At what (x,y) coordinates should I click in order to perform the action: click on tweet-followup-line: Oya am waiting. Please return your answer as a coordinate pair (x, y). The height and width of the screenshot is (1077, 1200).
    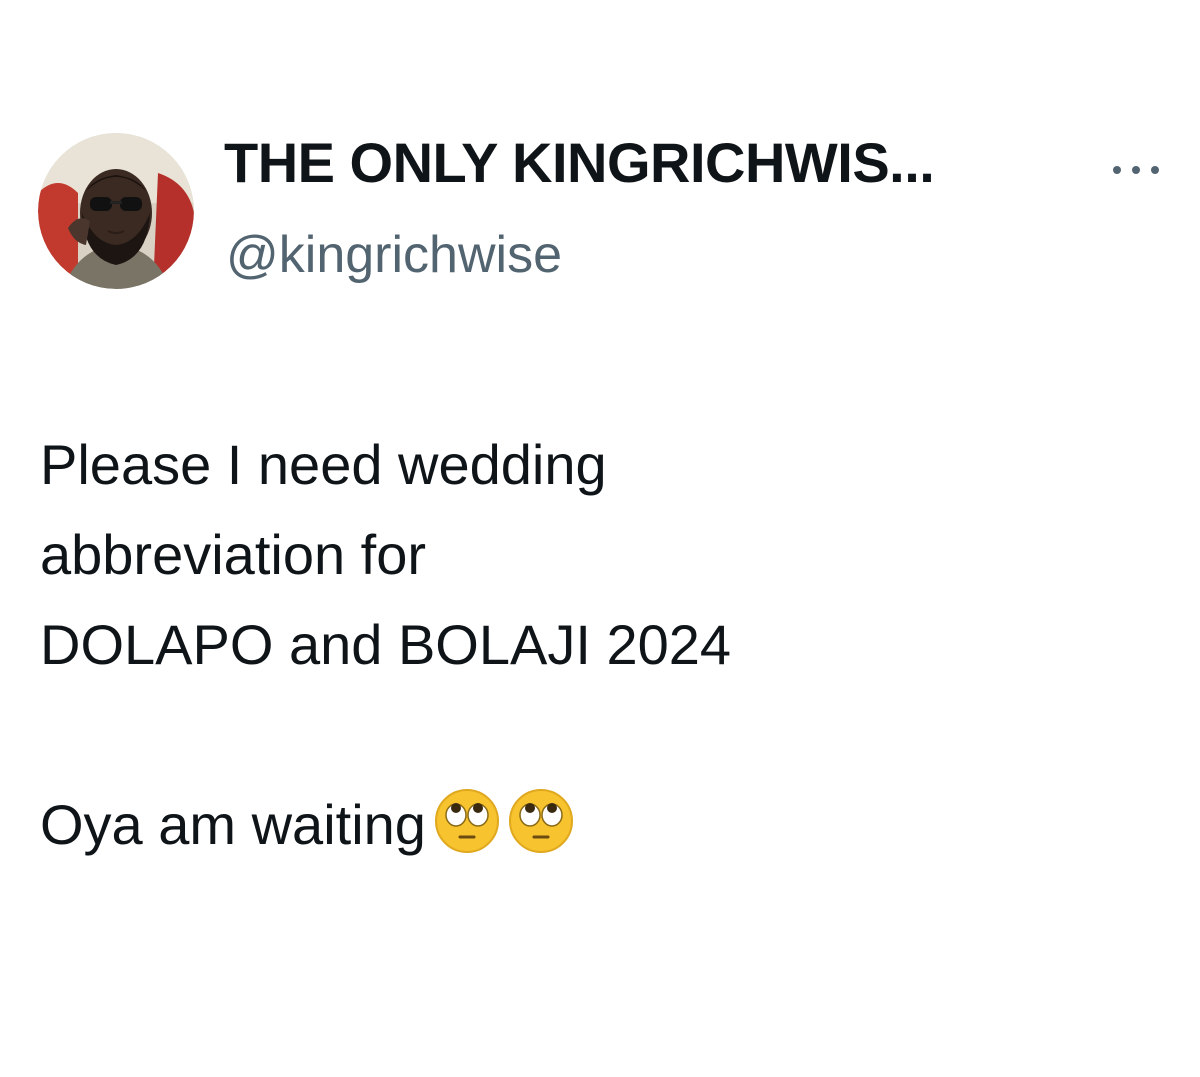
    Looking at the image, I should click on (385, 825).